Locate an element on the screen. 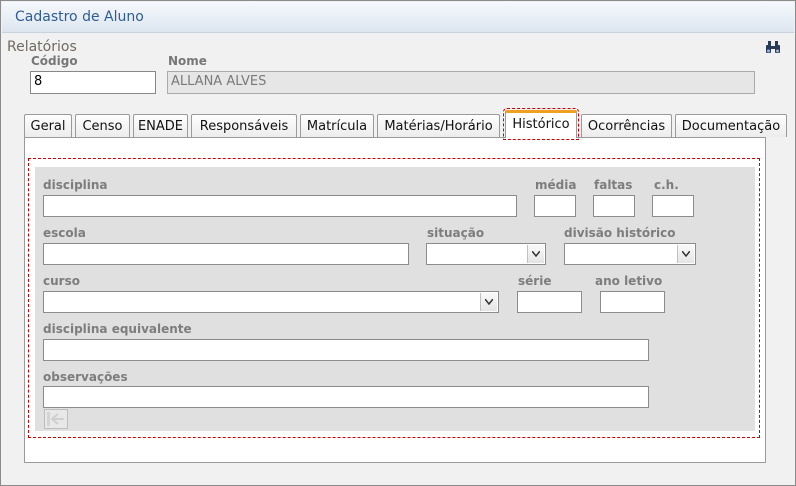 Image resolution: width=796 pixels, height=486 pixels. divisao-historico-select is located at coordinates (630, 254).